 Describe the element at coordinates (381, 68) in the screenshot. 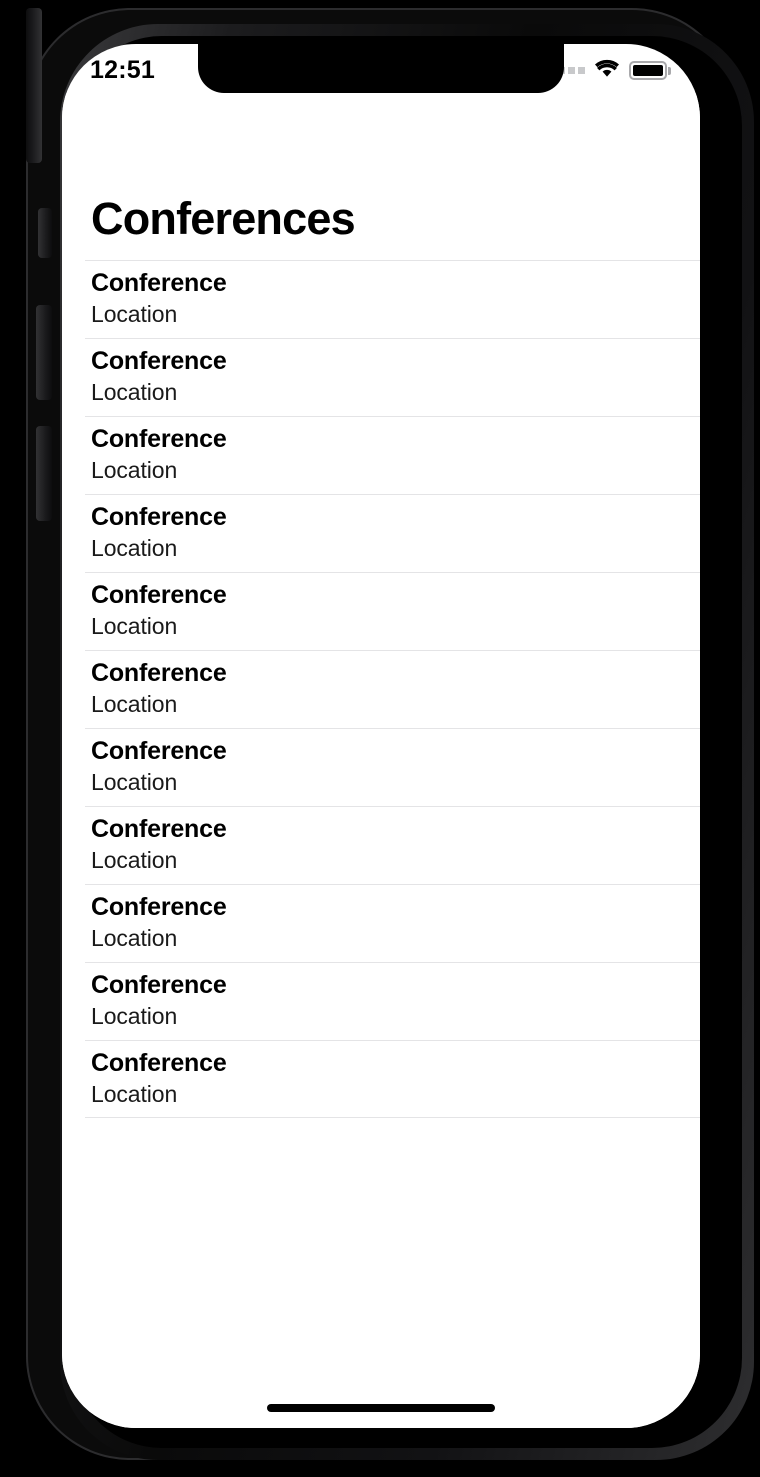

I see `notch` at that location.